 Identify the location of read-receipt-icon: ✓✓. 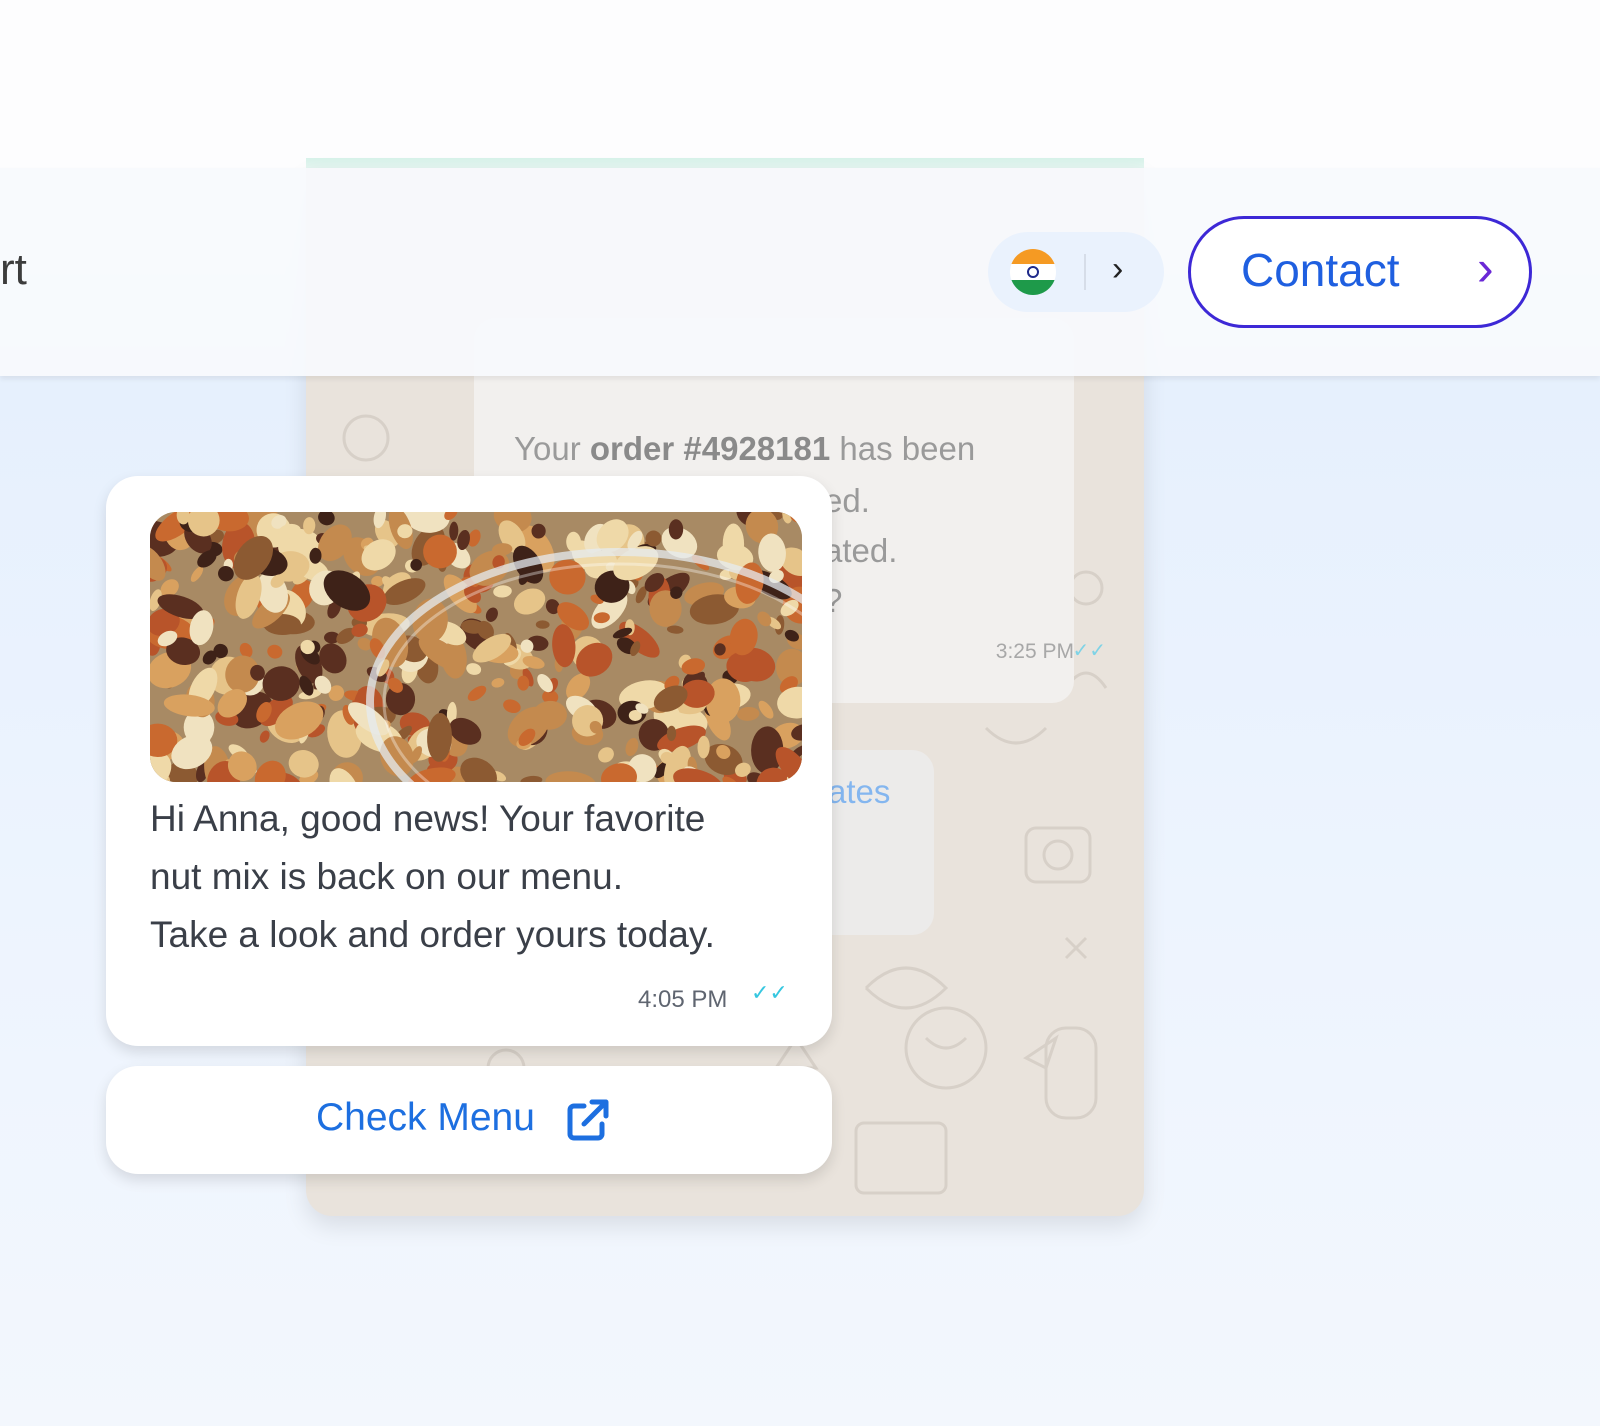
(1089, 651).